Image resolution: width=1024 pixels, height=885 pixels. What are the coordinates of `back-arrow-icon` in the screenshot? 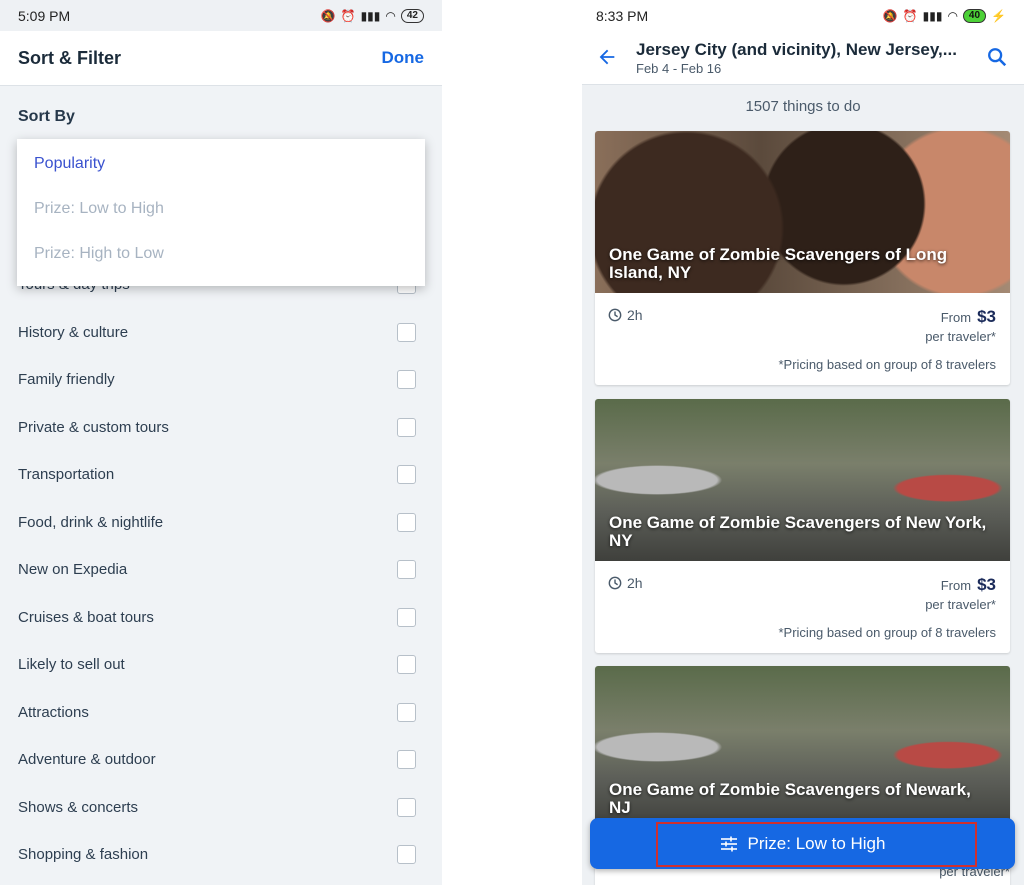 It's located at (608, 58).